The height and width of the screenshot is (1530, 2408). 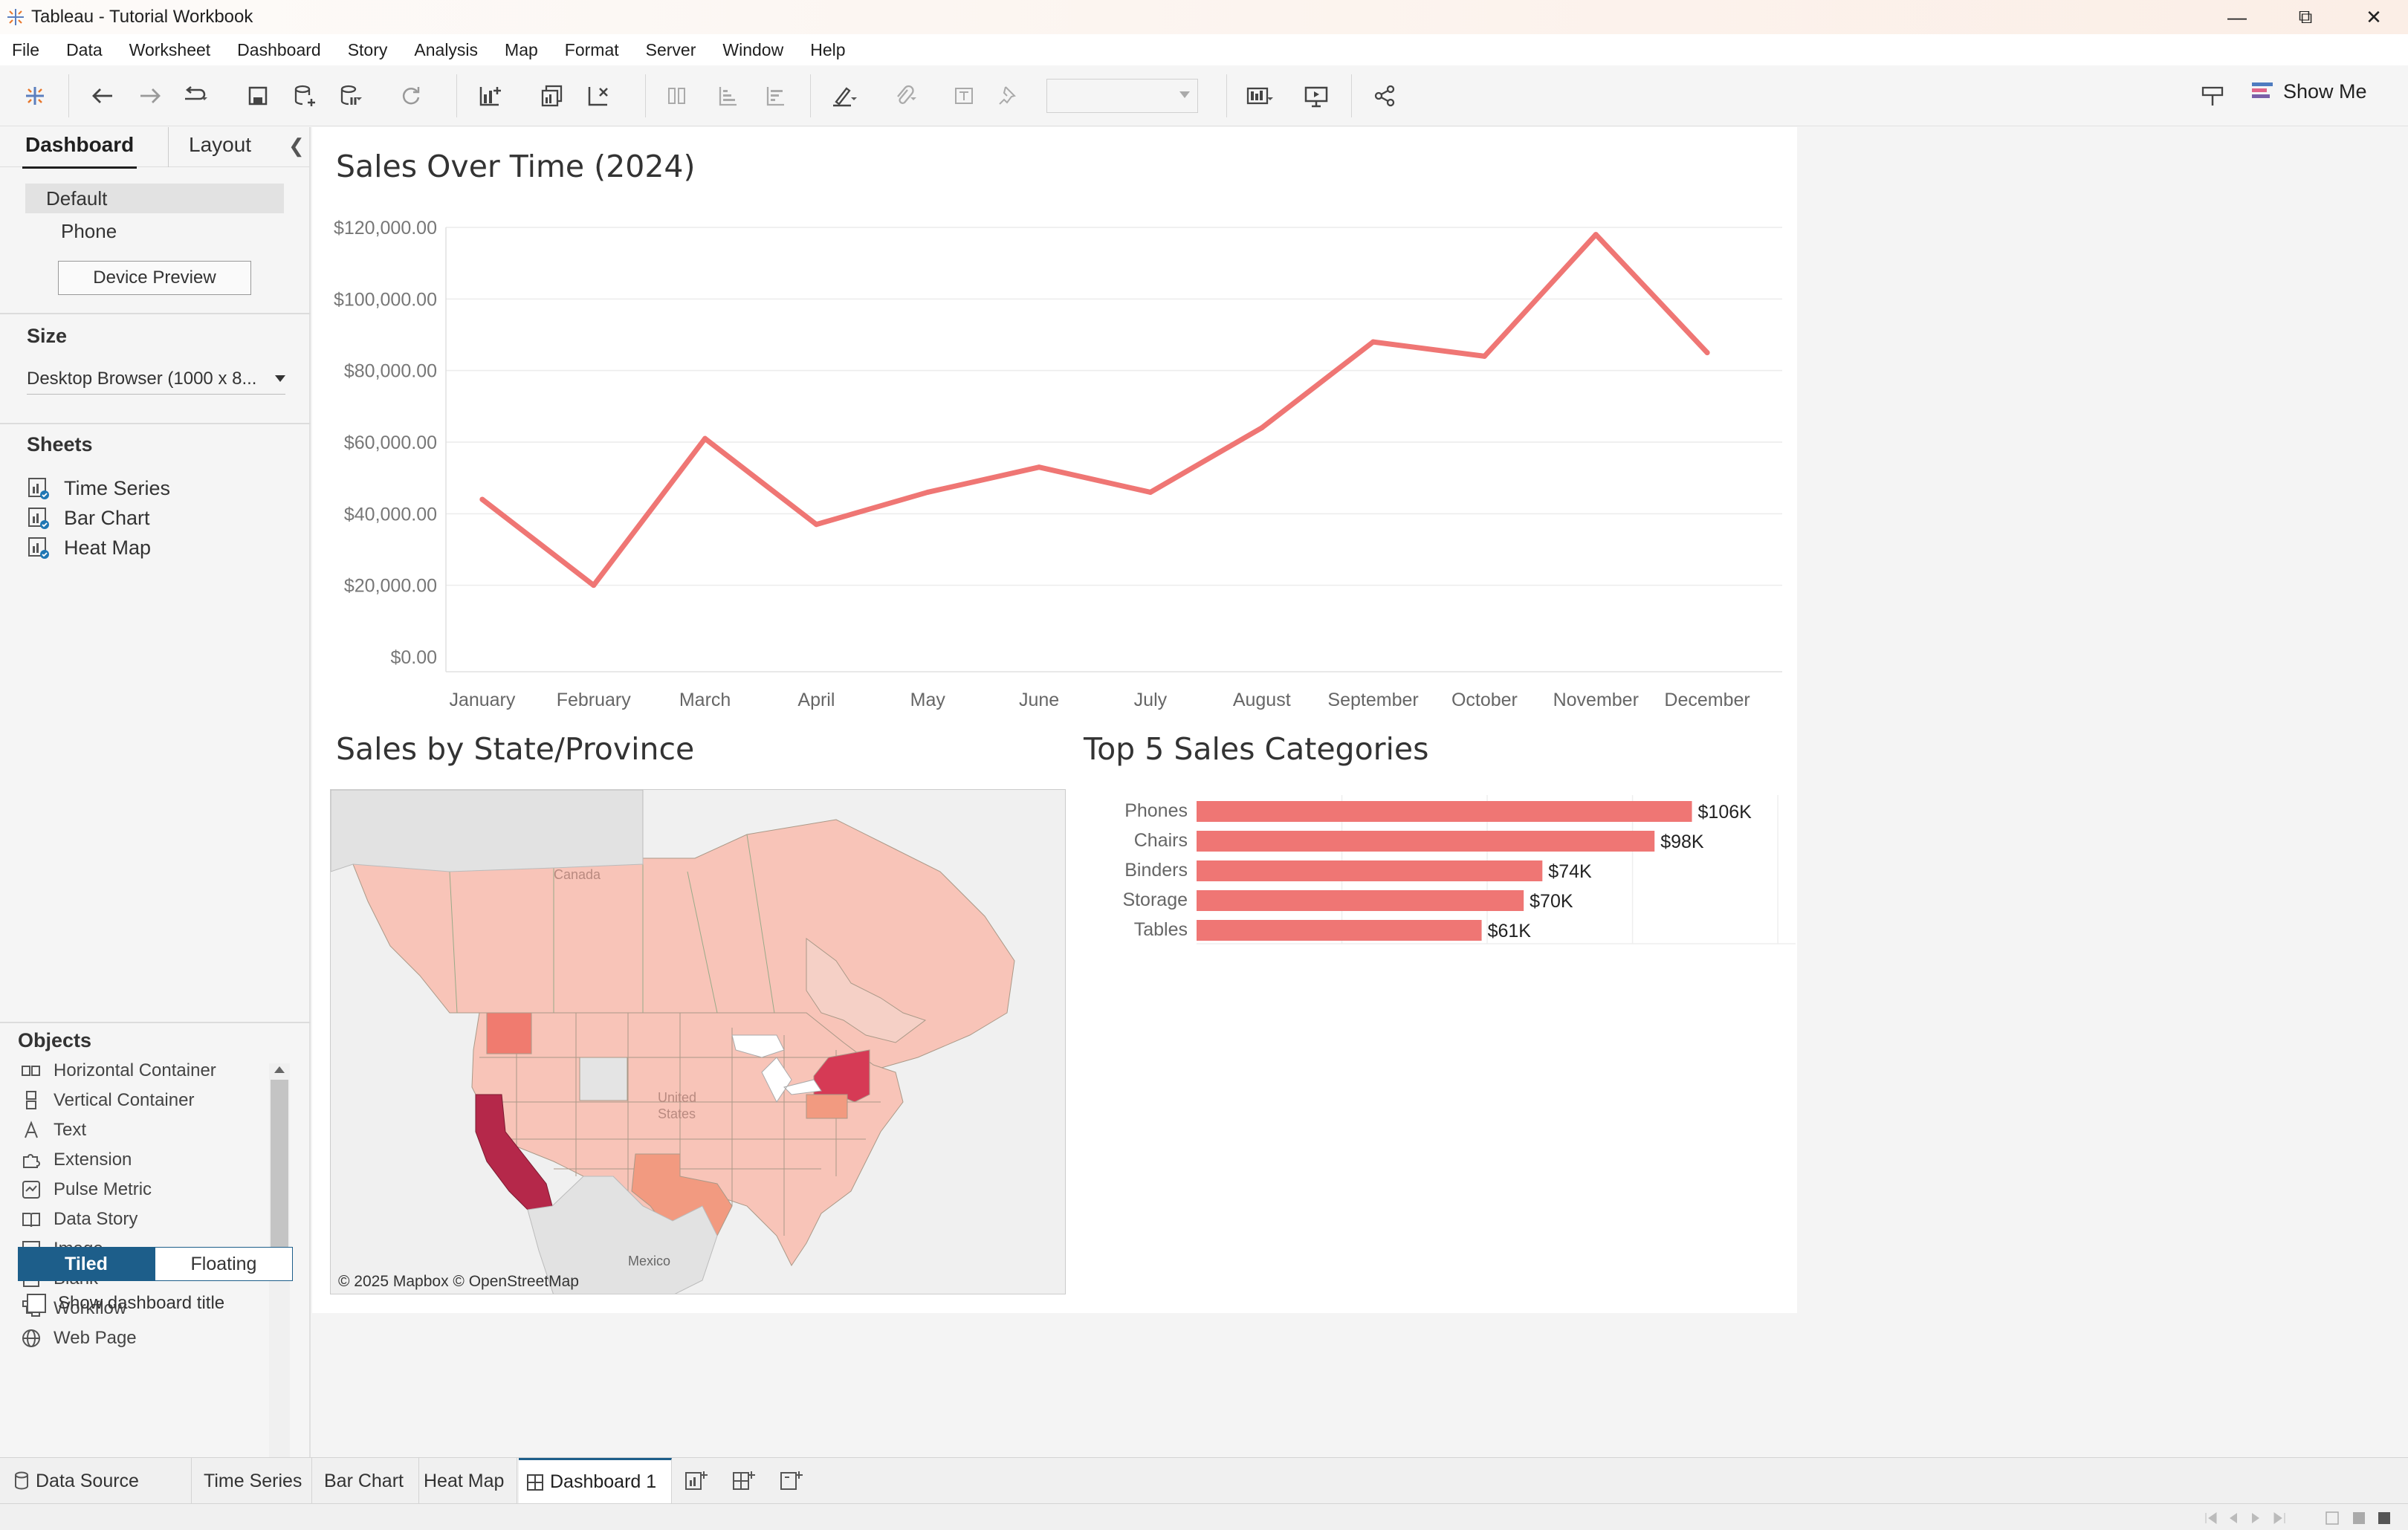 What do you see at coordinates (35, 96) in the screenshot?
I see `tableau-home-icon` at bounding box center [35, 96].